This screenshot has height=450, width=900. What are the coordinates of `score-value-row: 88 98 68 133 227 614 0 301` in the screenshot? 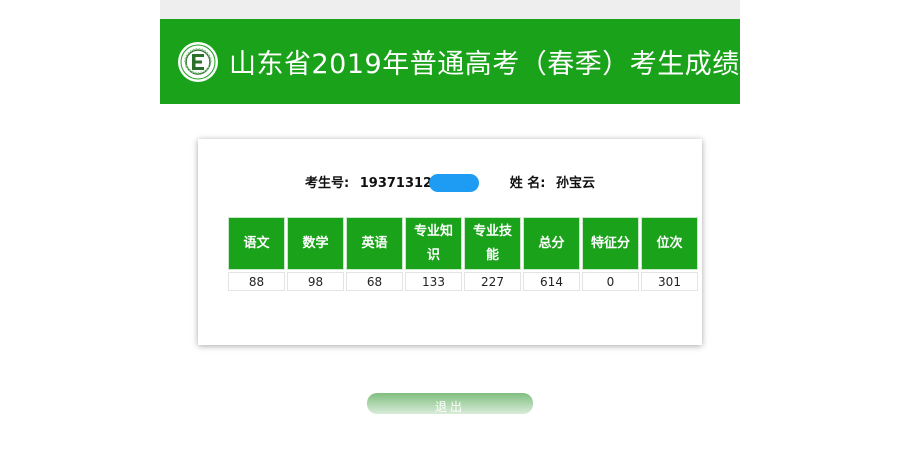 It's located at (463, 281).